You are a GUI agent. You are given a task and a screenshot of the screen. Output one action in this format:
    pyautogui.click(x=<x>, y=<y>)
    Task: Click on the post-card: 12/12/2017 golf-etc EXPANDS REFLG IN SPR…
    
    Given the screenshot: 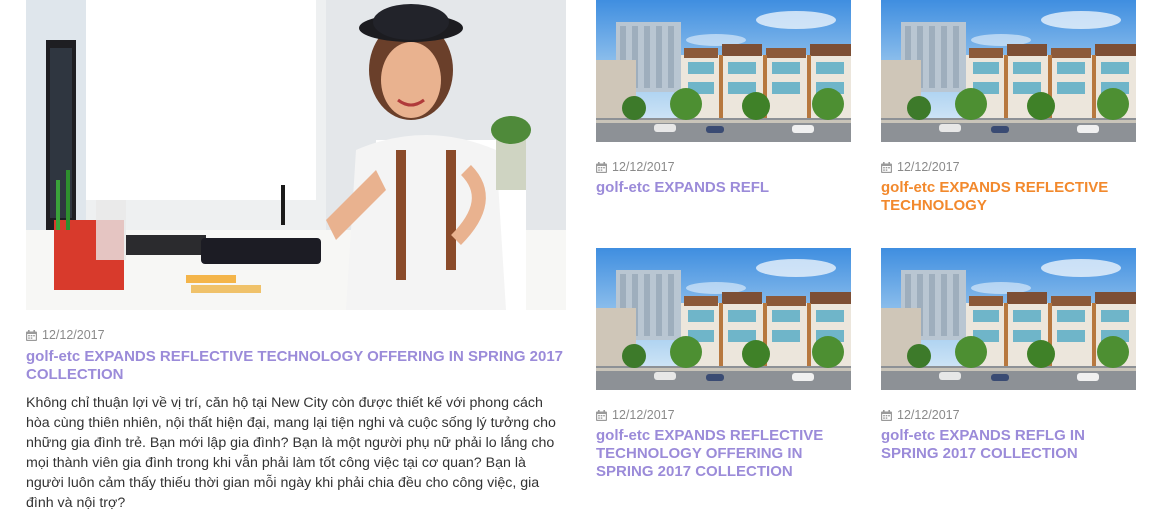 What is the action you would take?
    pyautogui.click(x=1008, y=355)
    